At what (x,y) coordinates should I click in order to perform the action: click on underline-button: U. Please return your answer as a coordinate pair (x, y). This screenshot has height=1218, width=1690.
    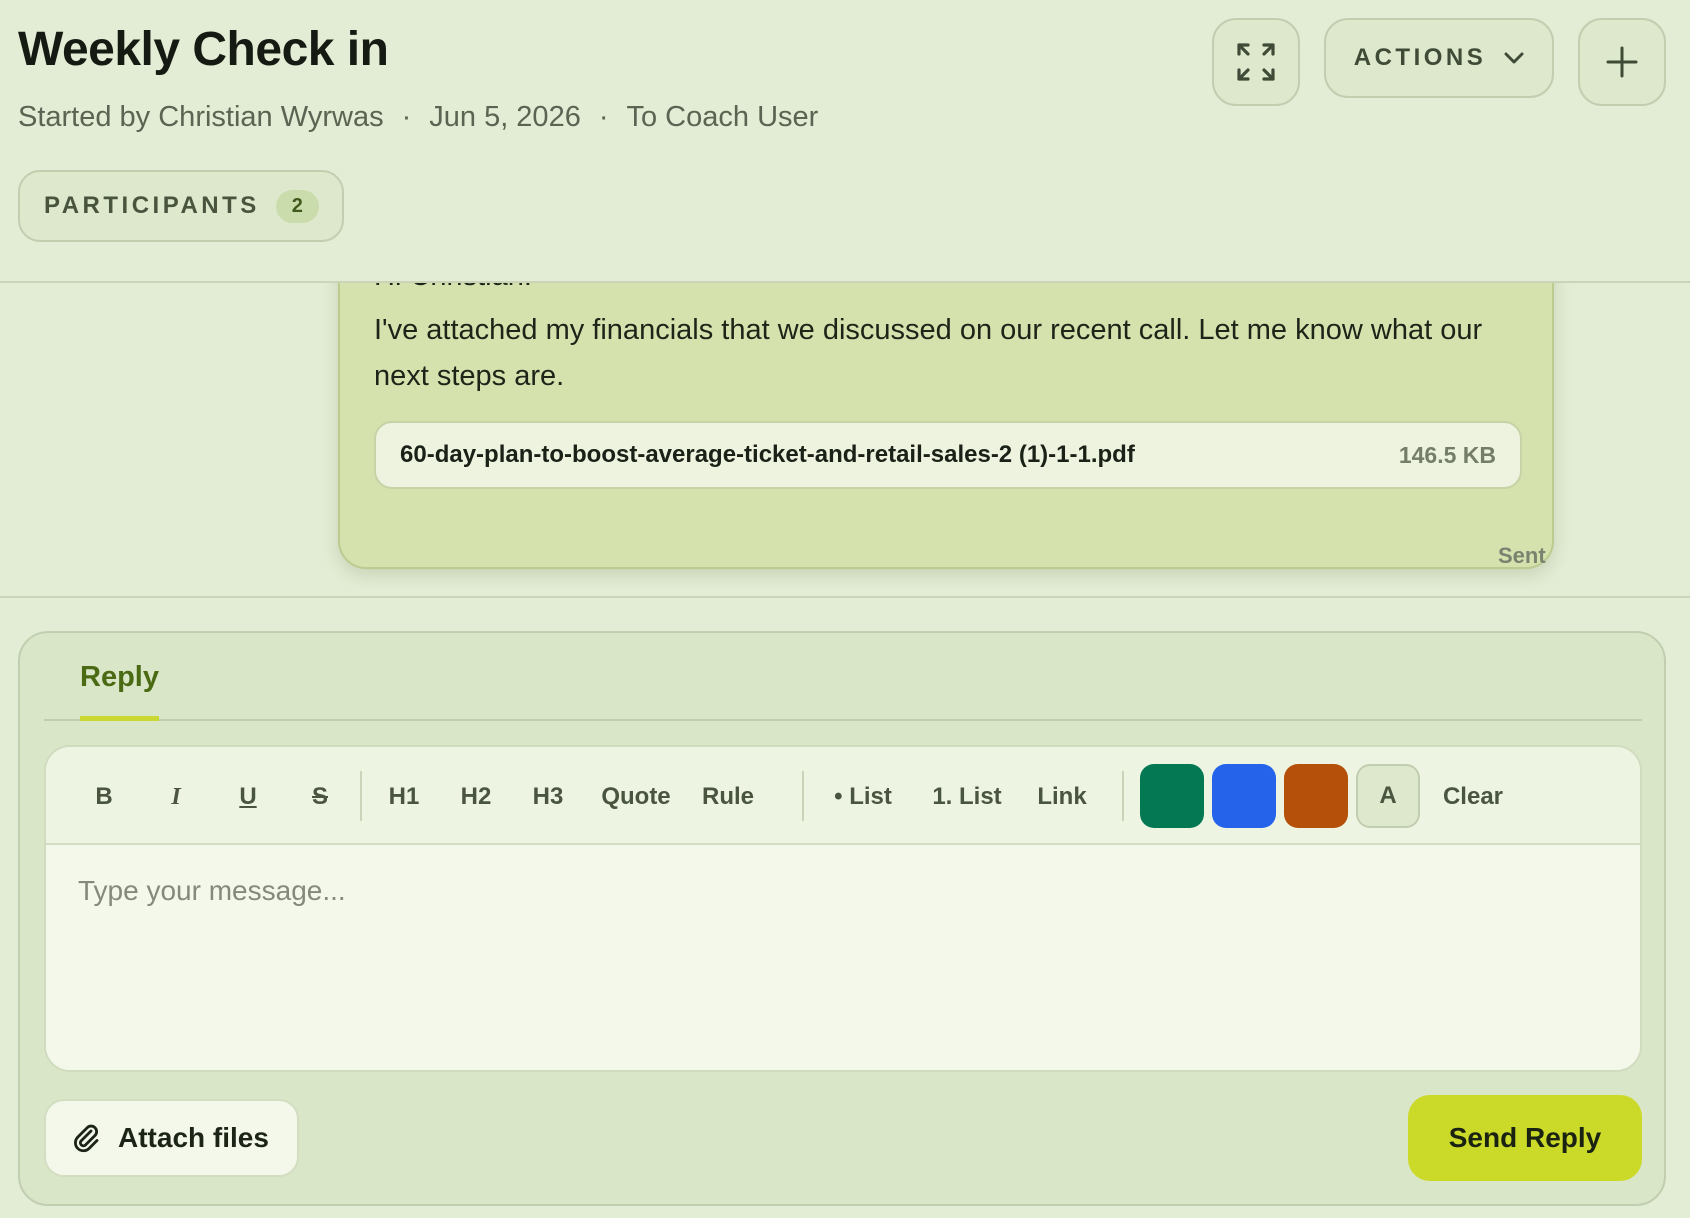
    Looking at the image, I should click on (248, 797).